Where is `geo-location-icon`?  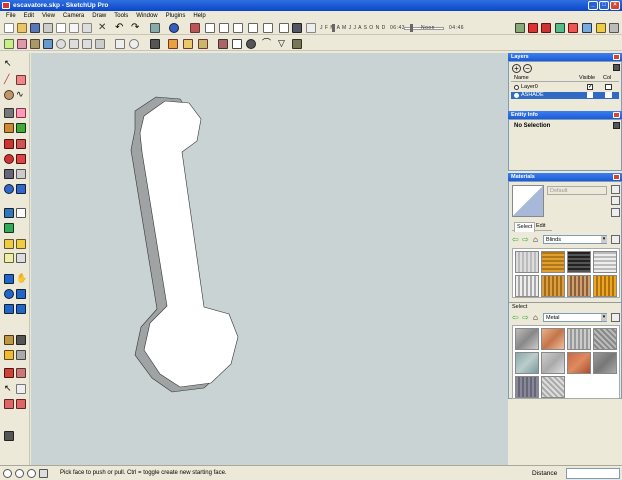
geo-location-icon is located at coordinates (7, 473).